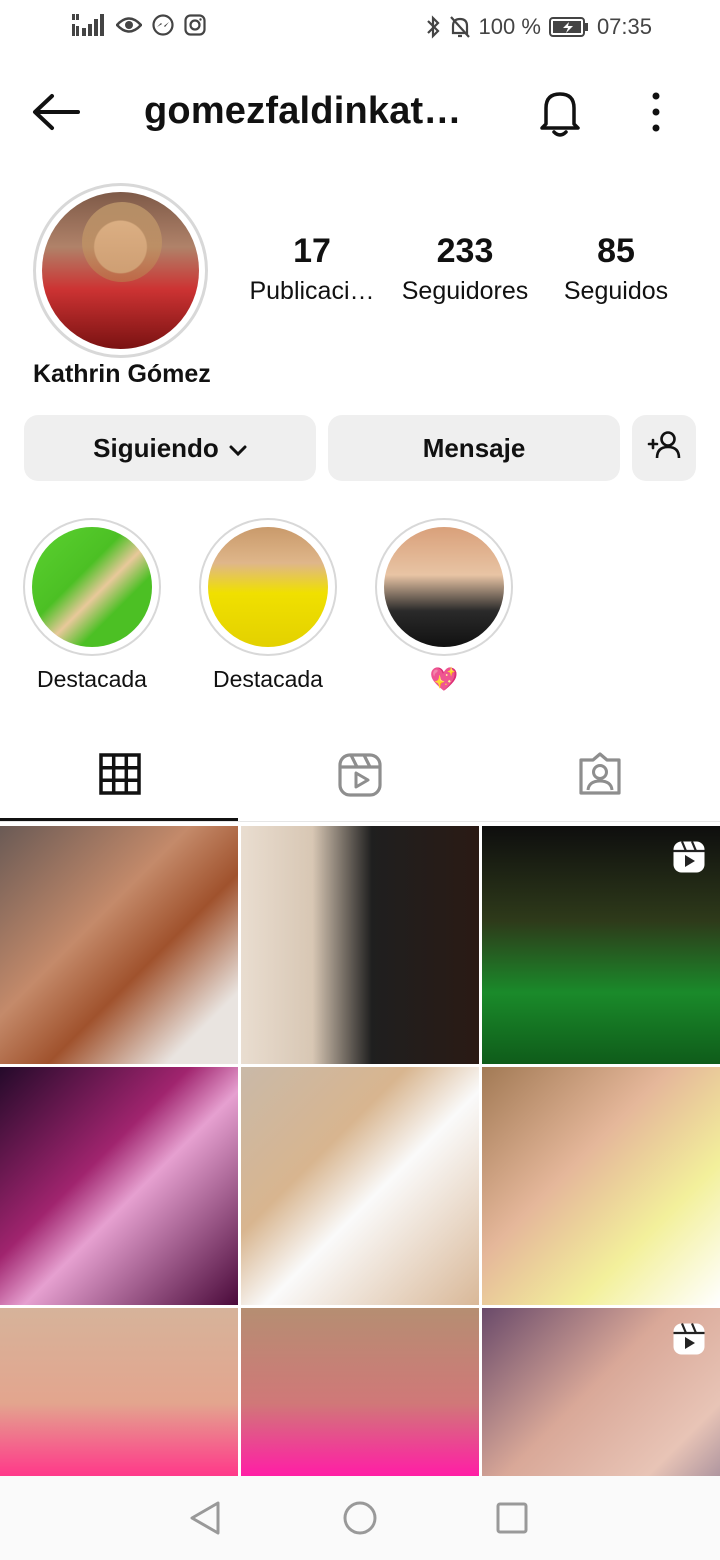 Image resolution: width=720 pixels, height=1560 pixels. I want to click on tab-posts-grid, so click(120, 780).